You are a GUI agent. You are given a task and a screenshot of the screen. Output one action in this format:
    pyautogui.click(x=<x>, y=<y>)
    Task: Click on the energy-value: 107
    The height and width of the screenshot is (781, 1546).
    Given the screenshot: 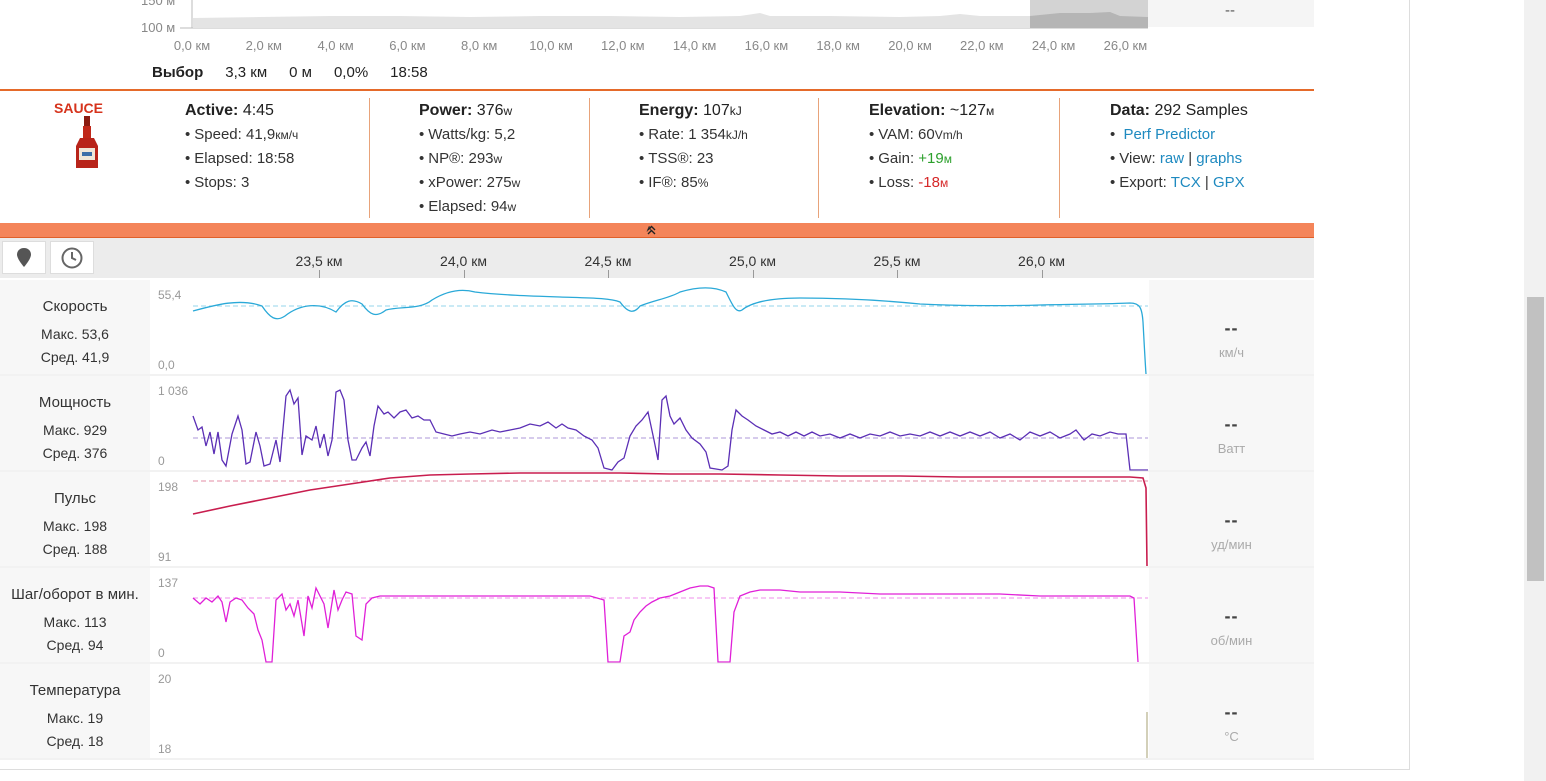 What is the action you would take?
    pyautogui.click(x=716, y=110)
    